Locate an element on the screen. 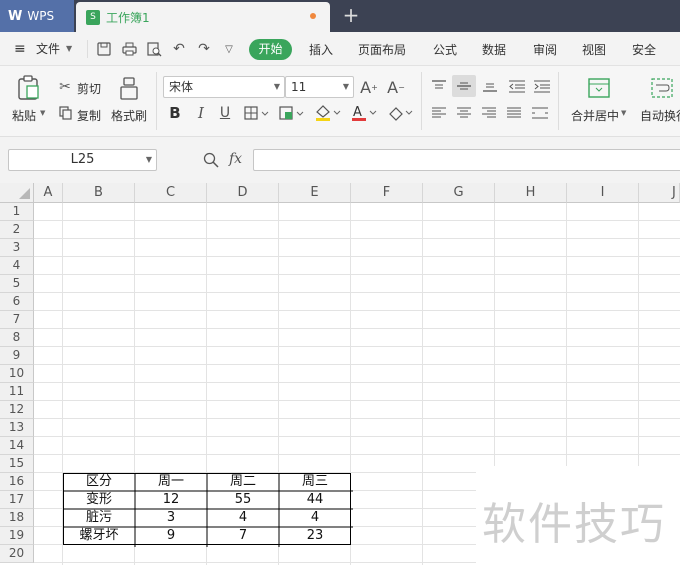 This screenshot has height=565, width=680. table-cell: 3 is located at coordinates (171, 518).